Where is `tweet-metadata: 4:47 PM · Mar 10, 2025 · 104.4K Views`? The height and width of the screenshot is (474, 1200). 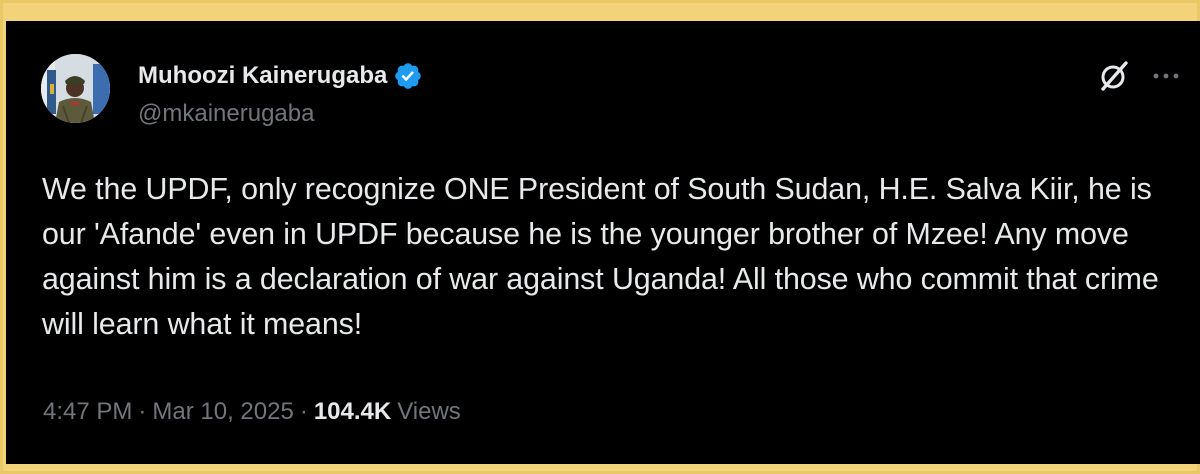 tweet-metadata: 4:47 PM · Mar 10, 2025 · 104.4K Views is located at coordinates (252, 412).